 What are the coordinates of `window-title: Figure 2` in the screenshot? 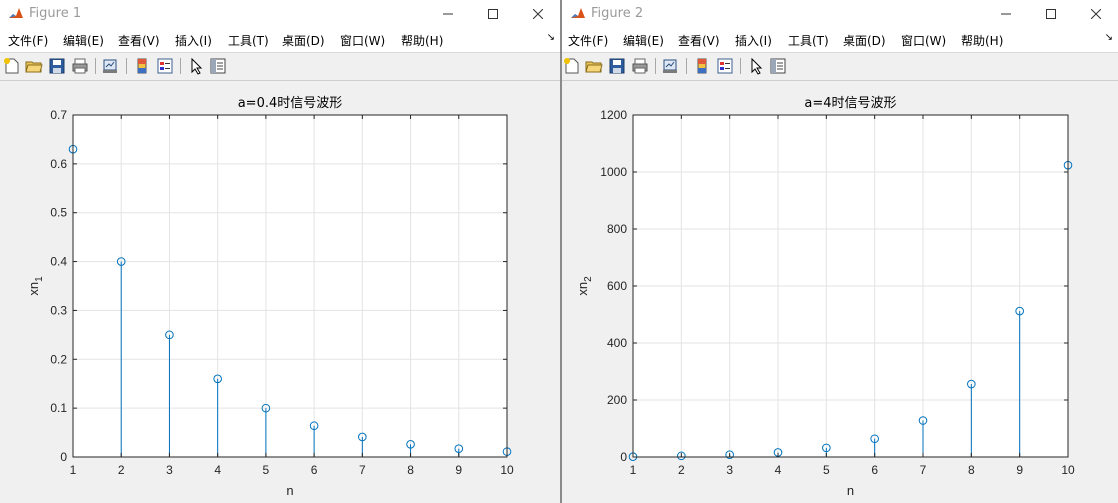 It's located at (617, 13).